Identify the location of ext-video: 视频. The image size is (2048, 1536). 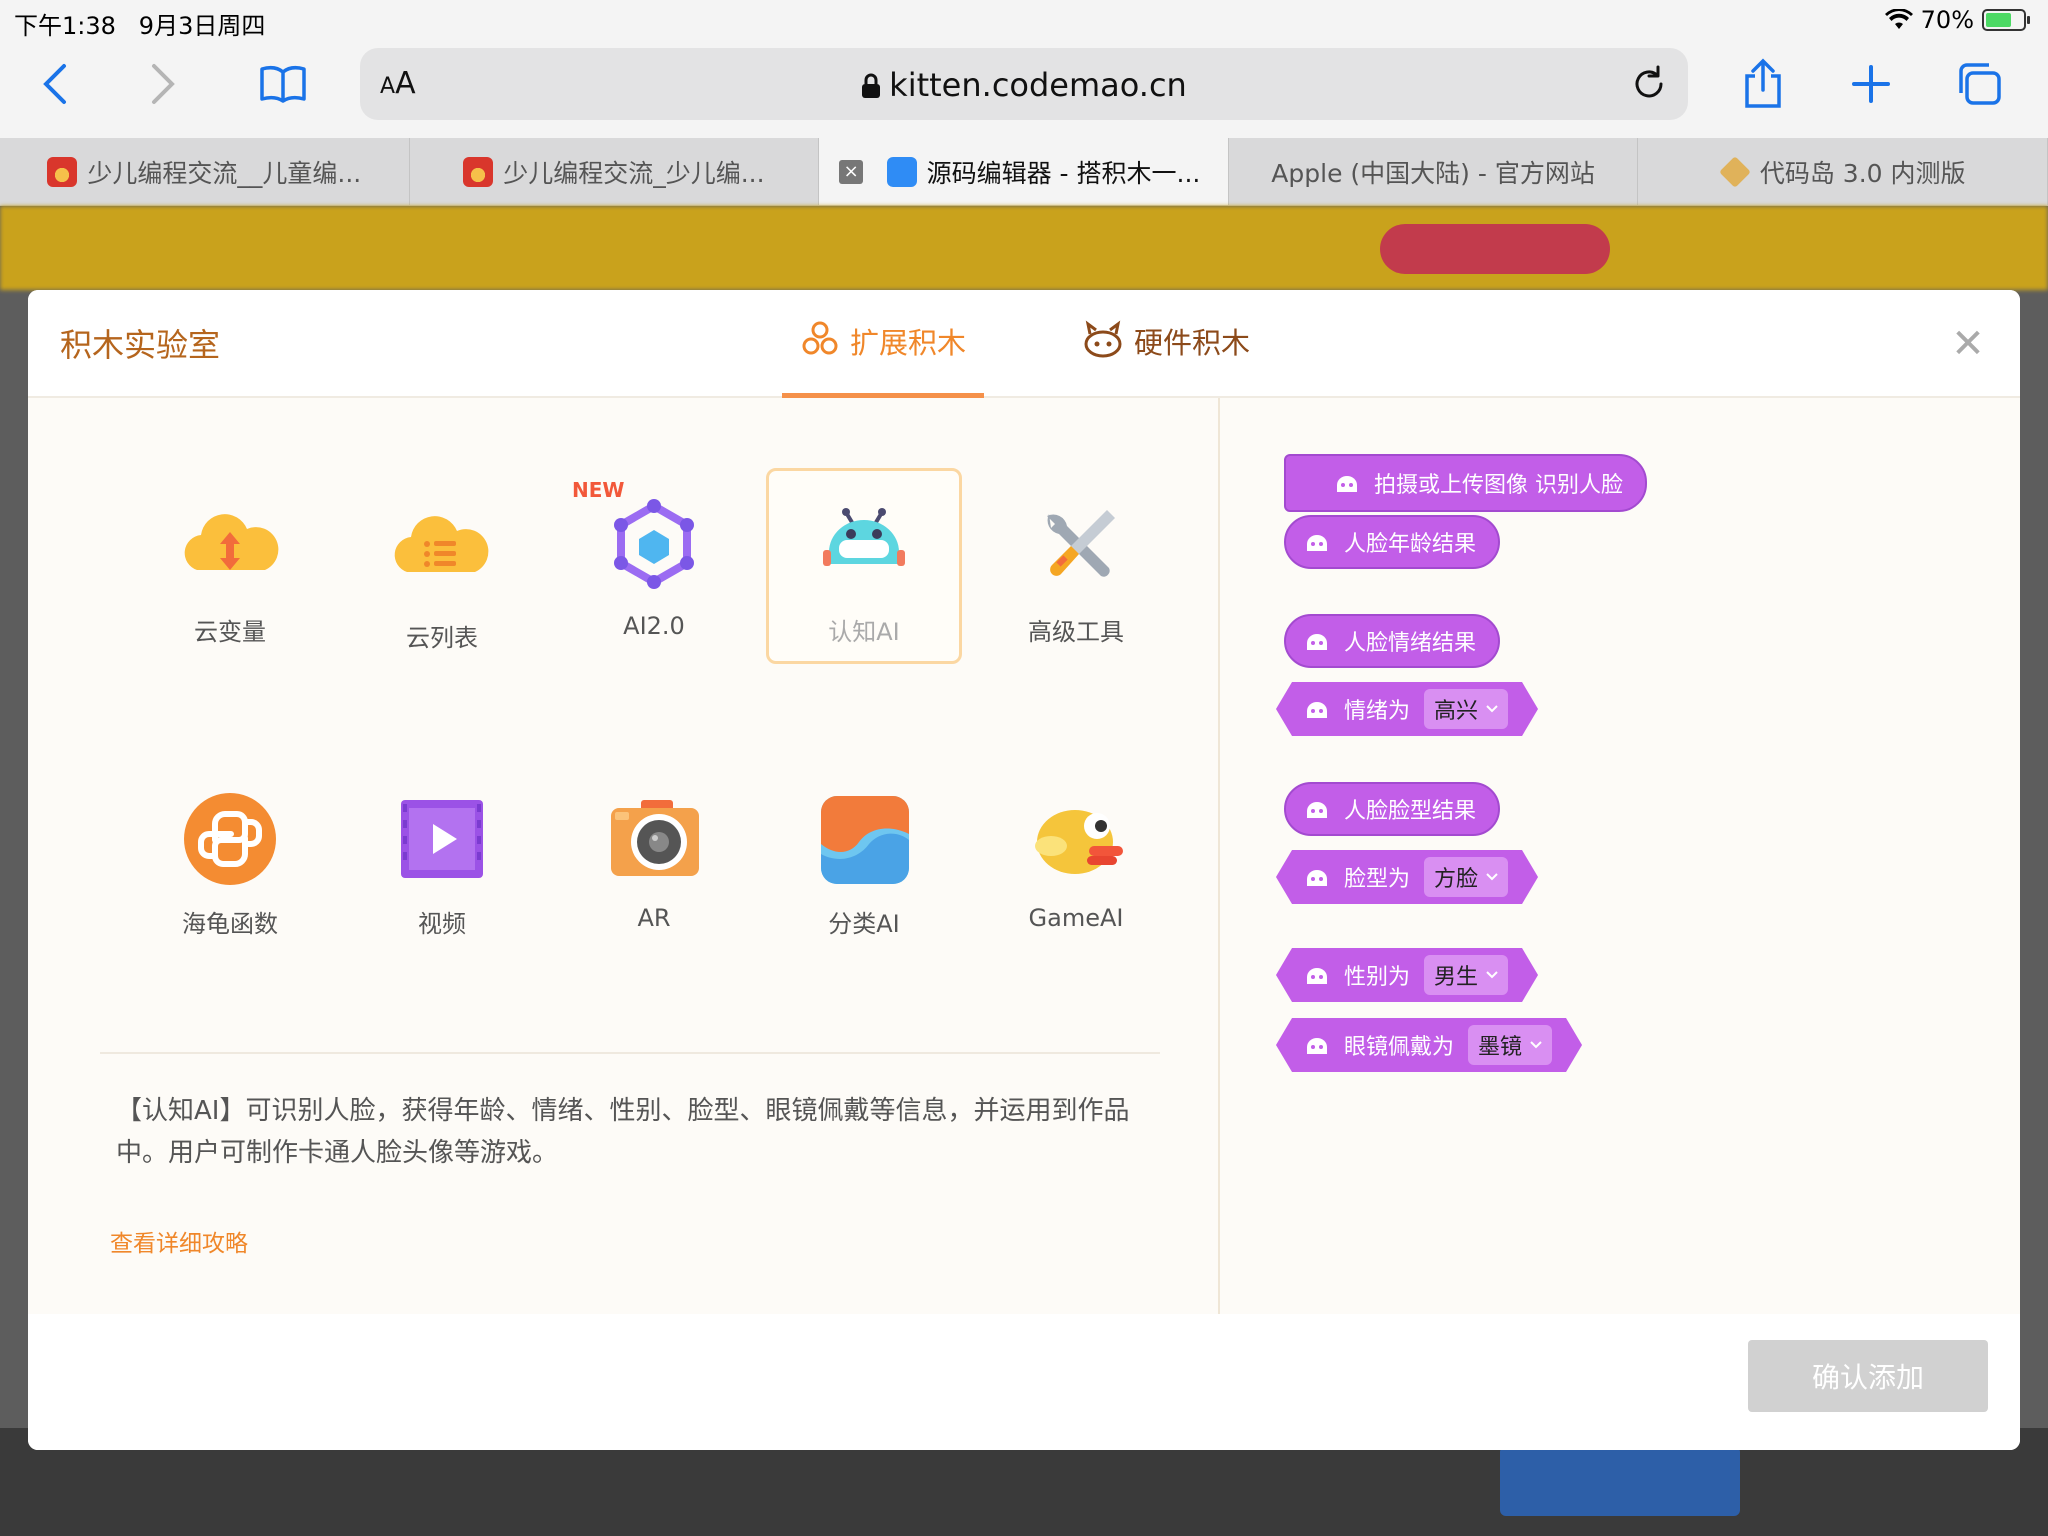
(442, 858).